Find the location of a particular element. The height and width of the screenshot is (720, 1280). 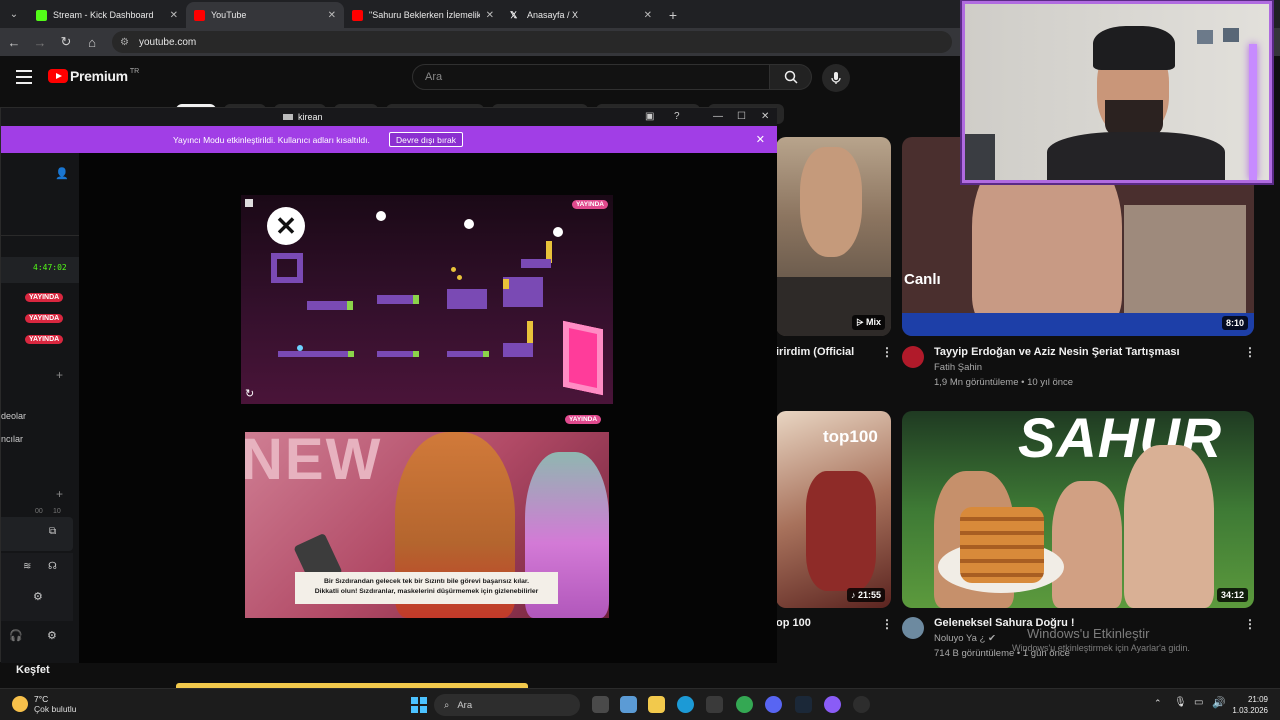

video-duration: 34:12 is located at coordinates (1232, 595).